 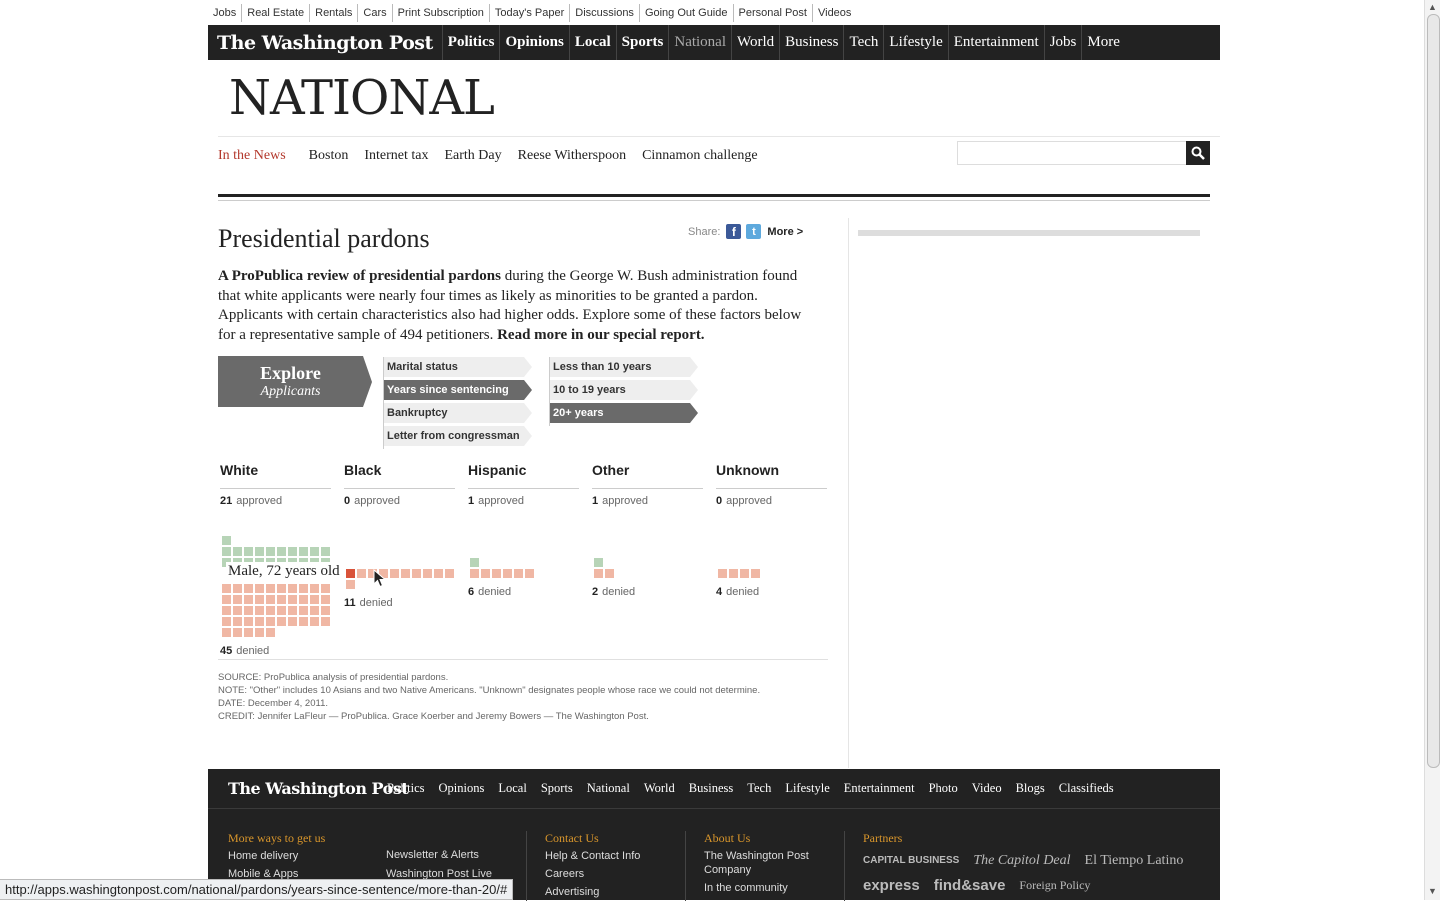 What do you see at coordinates (764, 888) in the screenshot?
I see `footer-link-community: In the community` at bounding box center [764, 888].